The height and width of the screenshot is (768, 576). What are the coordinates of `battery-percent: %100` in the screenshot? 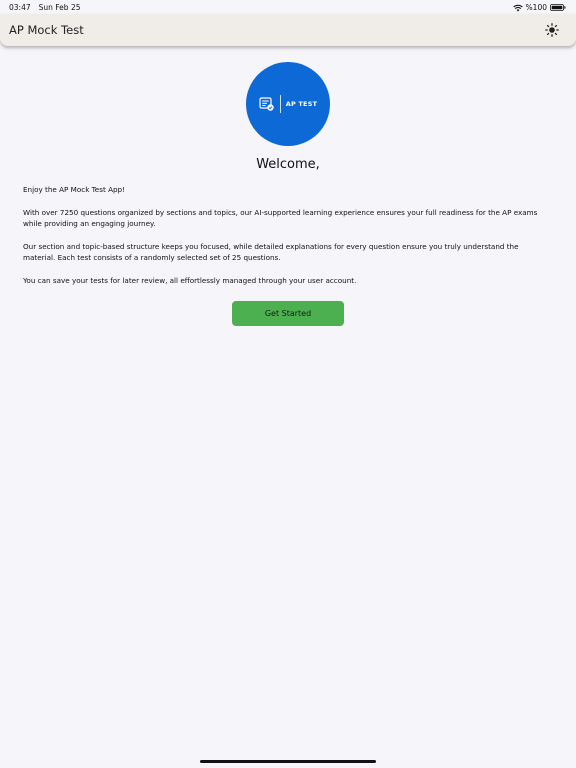 It's located at (536, 7).